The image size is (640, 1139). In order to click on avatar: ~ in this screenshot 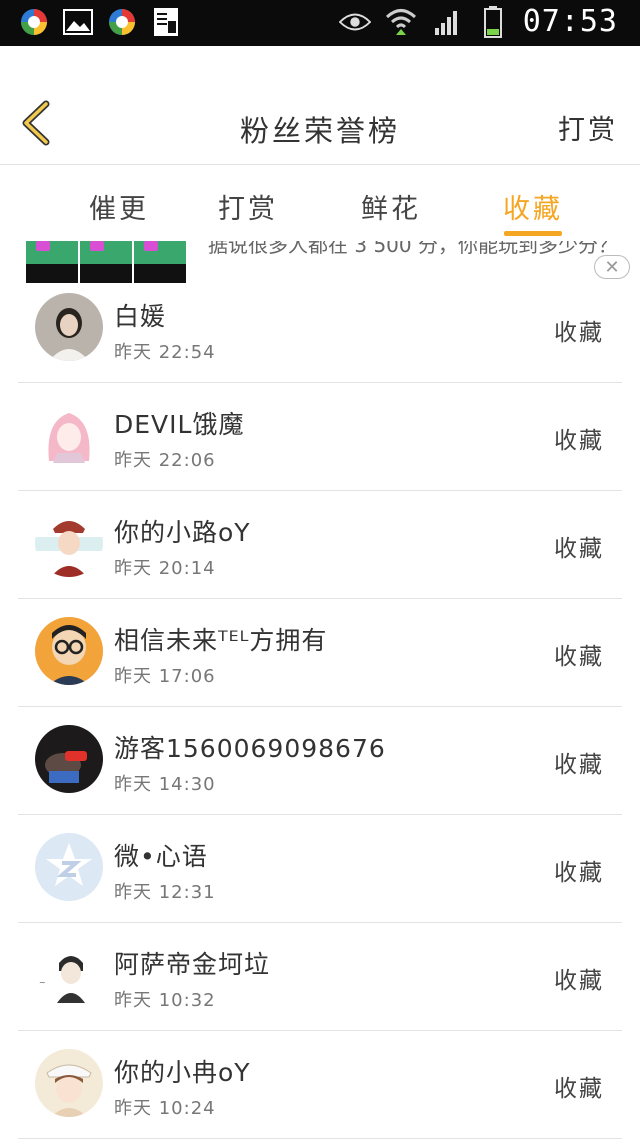, I will do `click(69, 975)`.